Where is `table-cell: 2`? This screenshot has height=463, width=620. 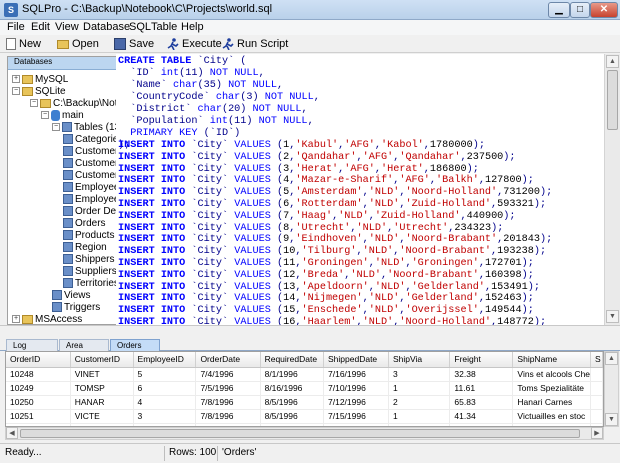
table-cell: 2 is located at coordinates (419, 402).